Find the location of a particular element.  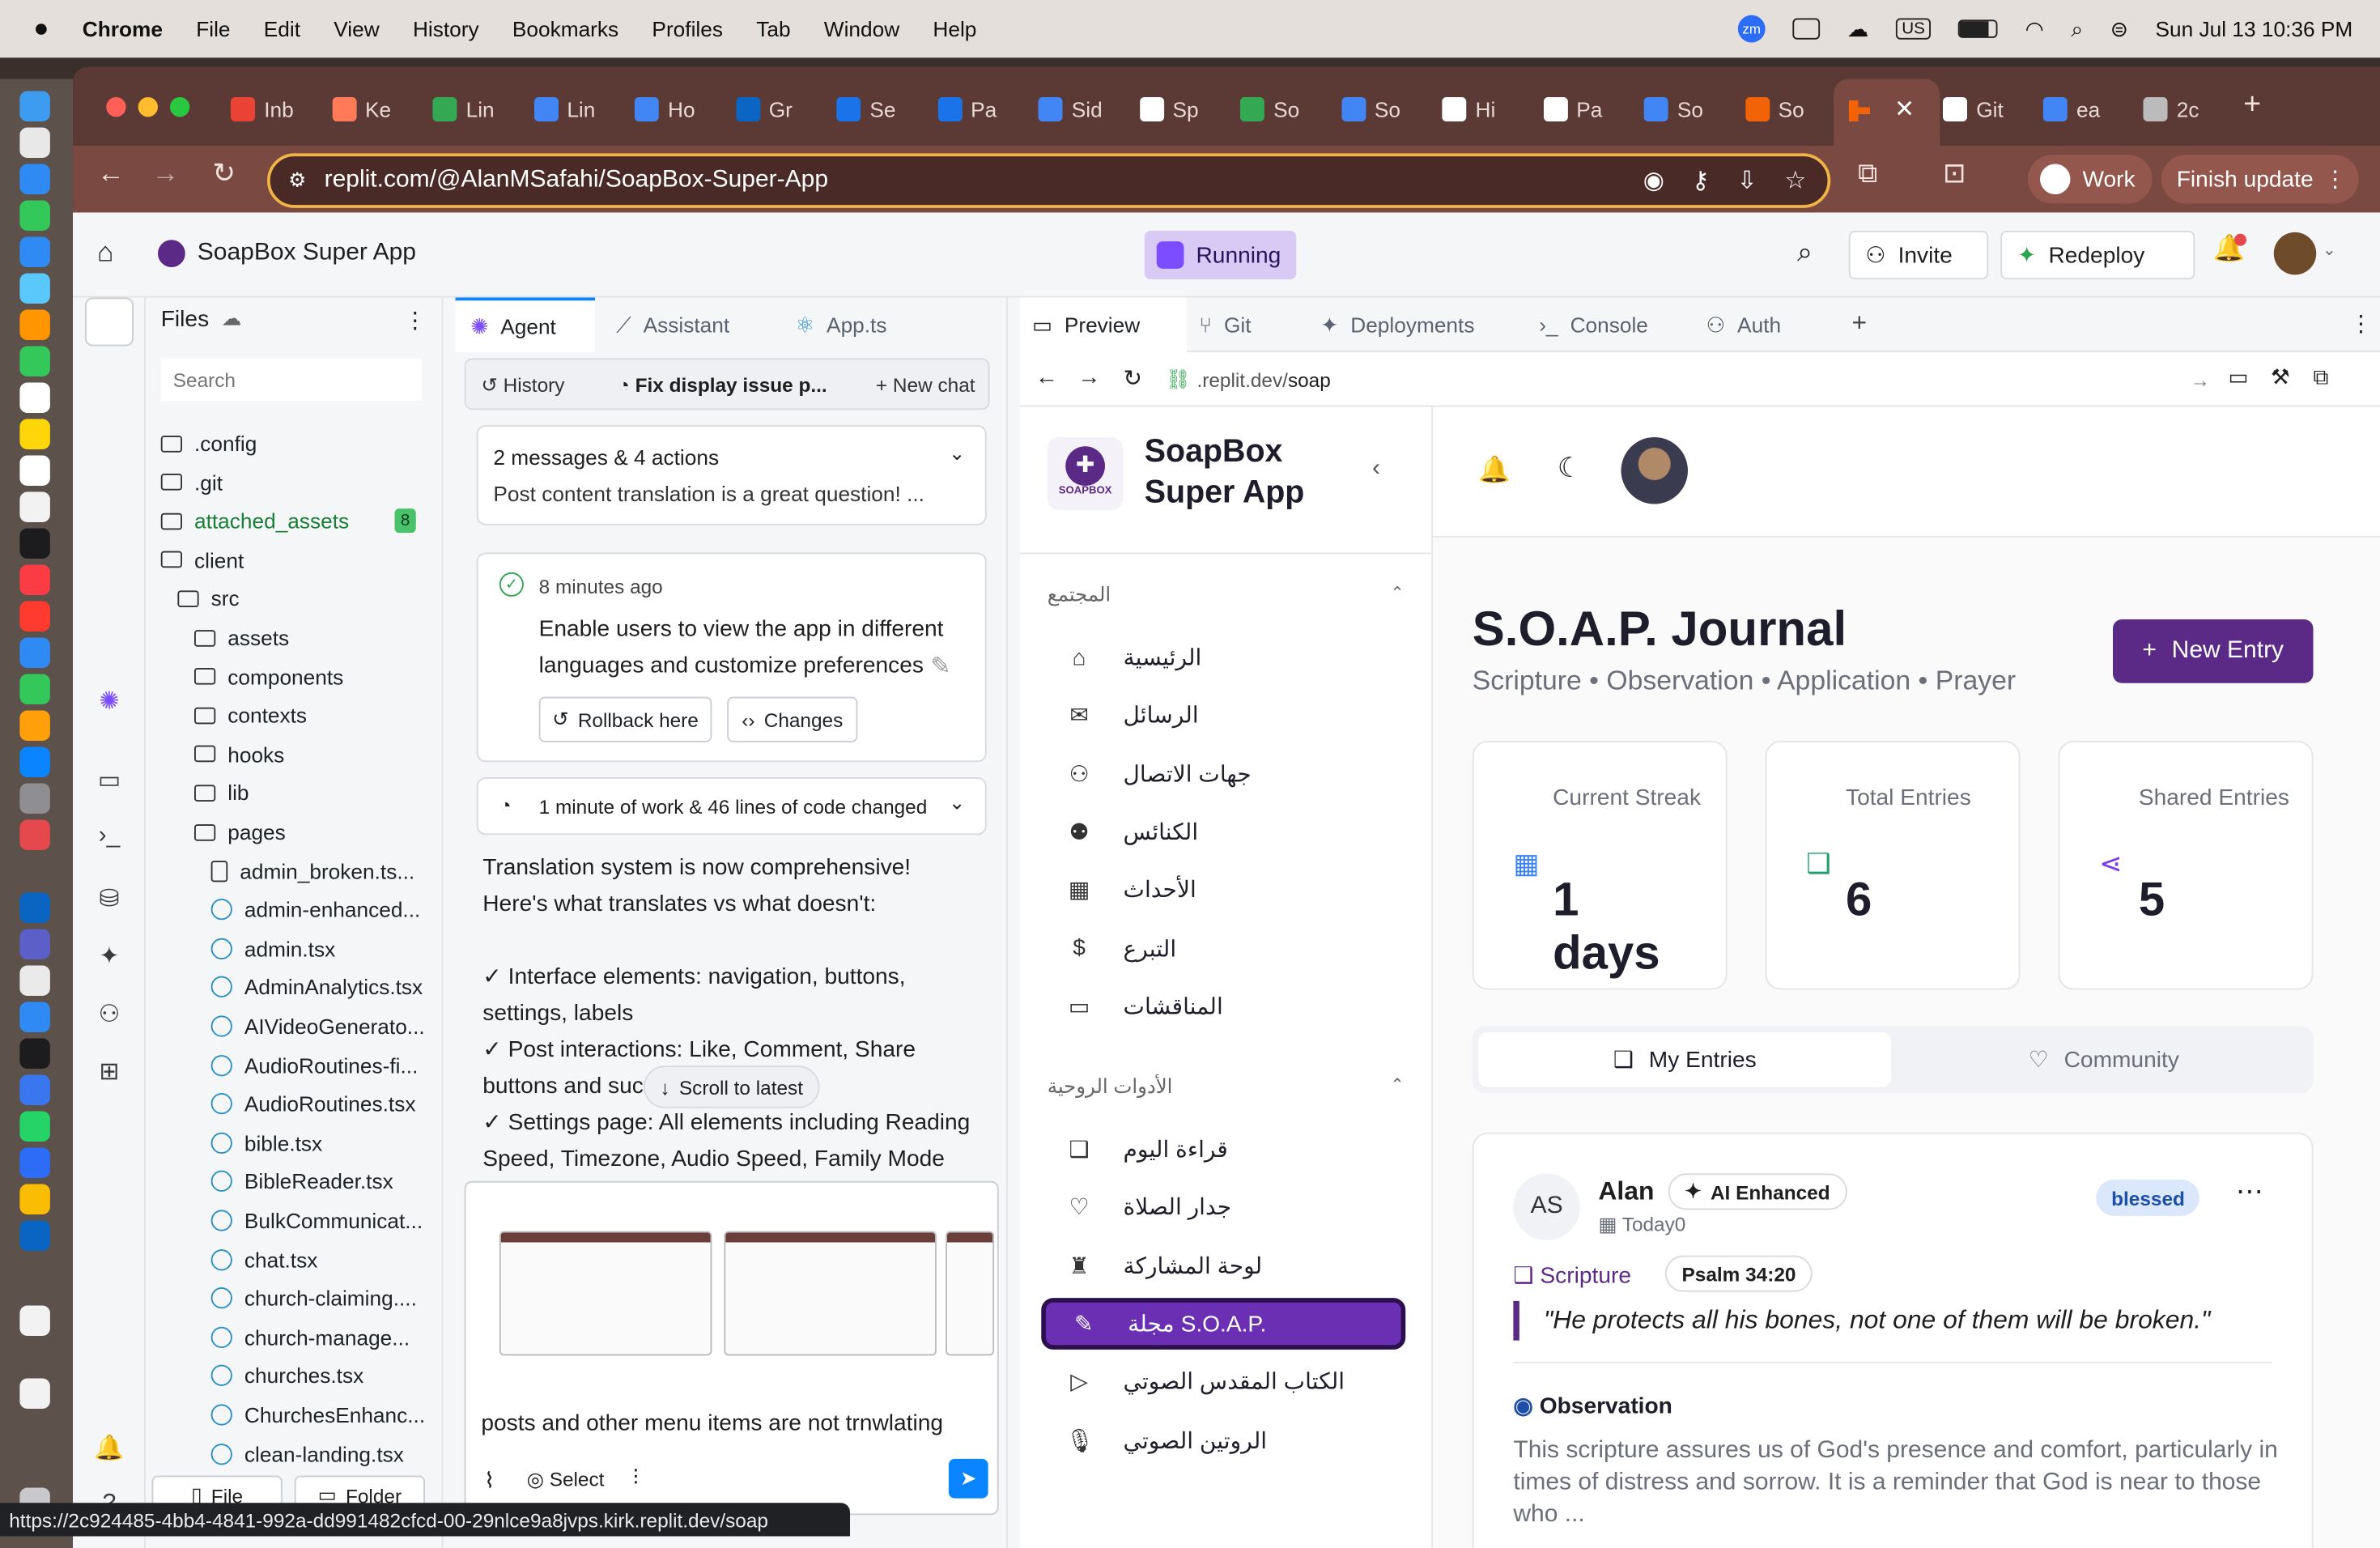

freeform-icon is located at coordinates (34, 506).